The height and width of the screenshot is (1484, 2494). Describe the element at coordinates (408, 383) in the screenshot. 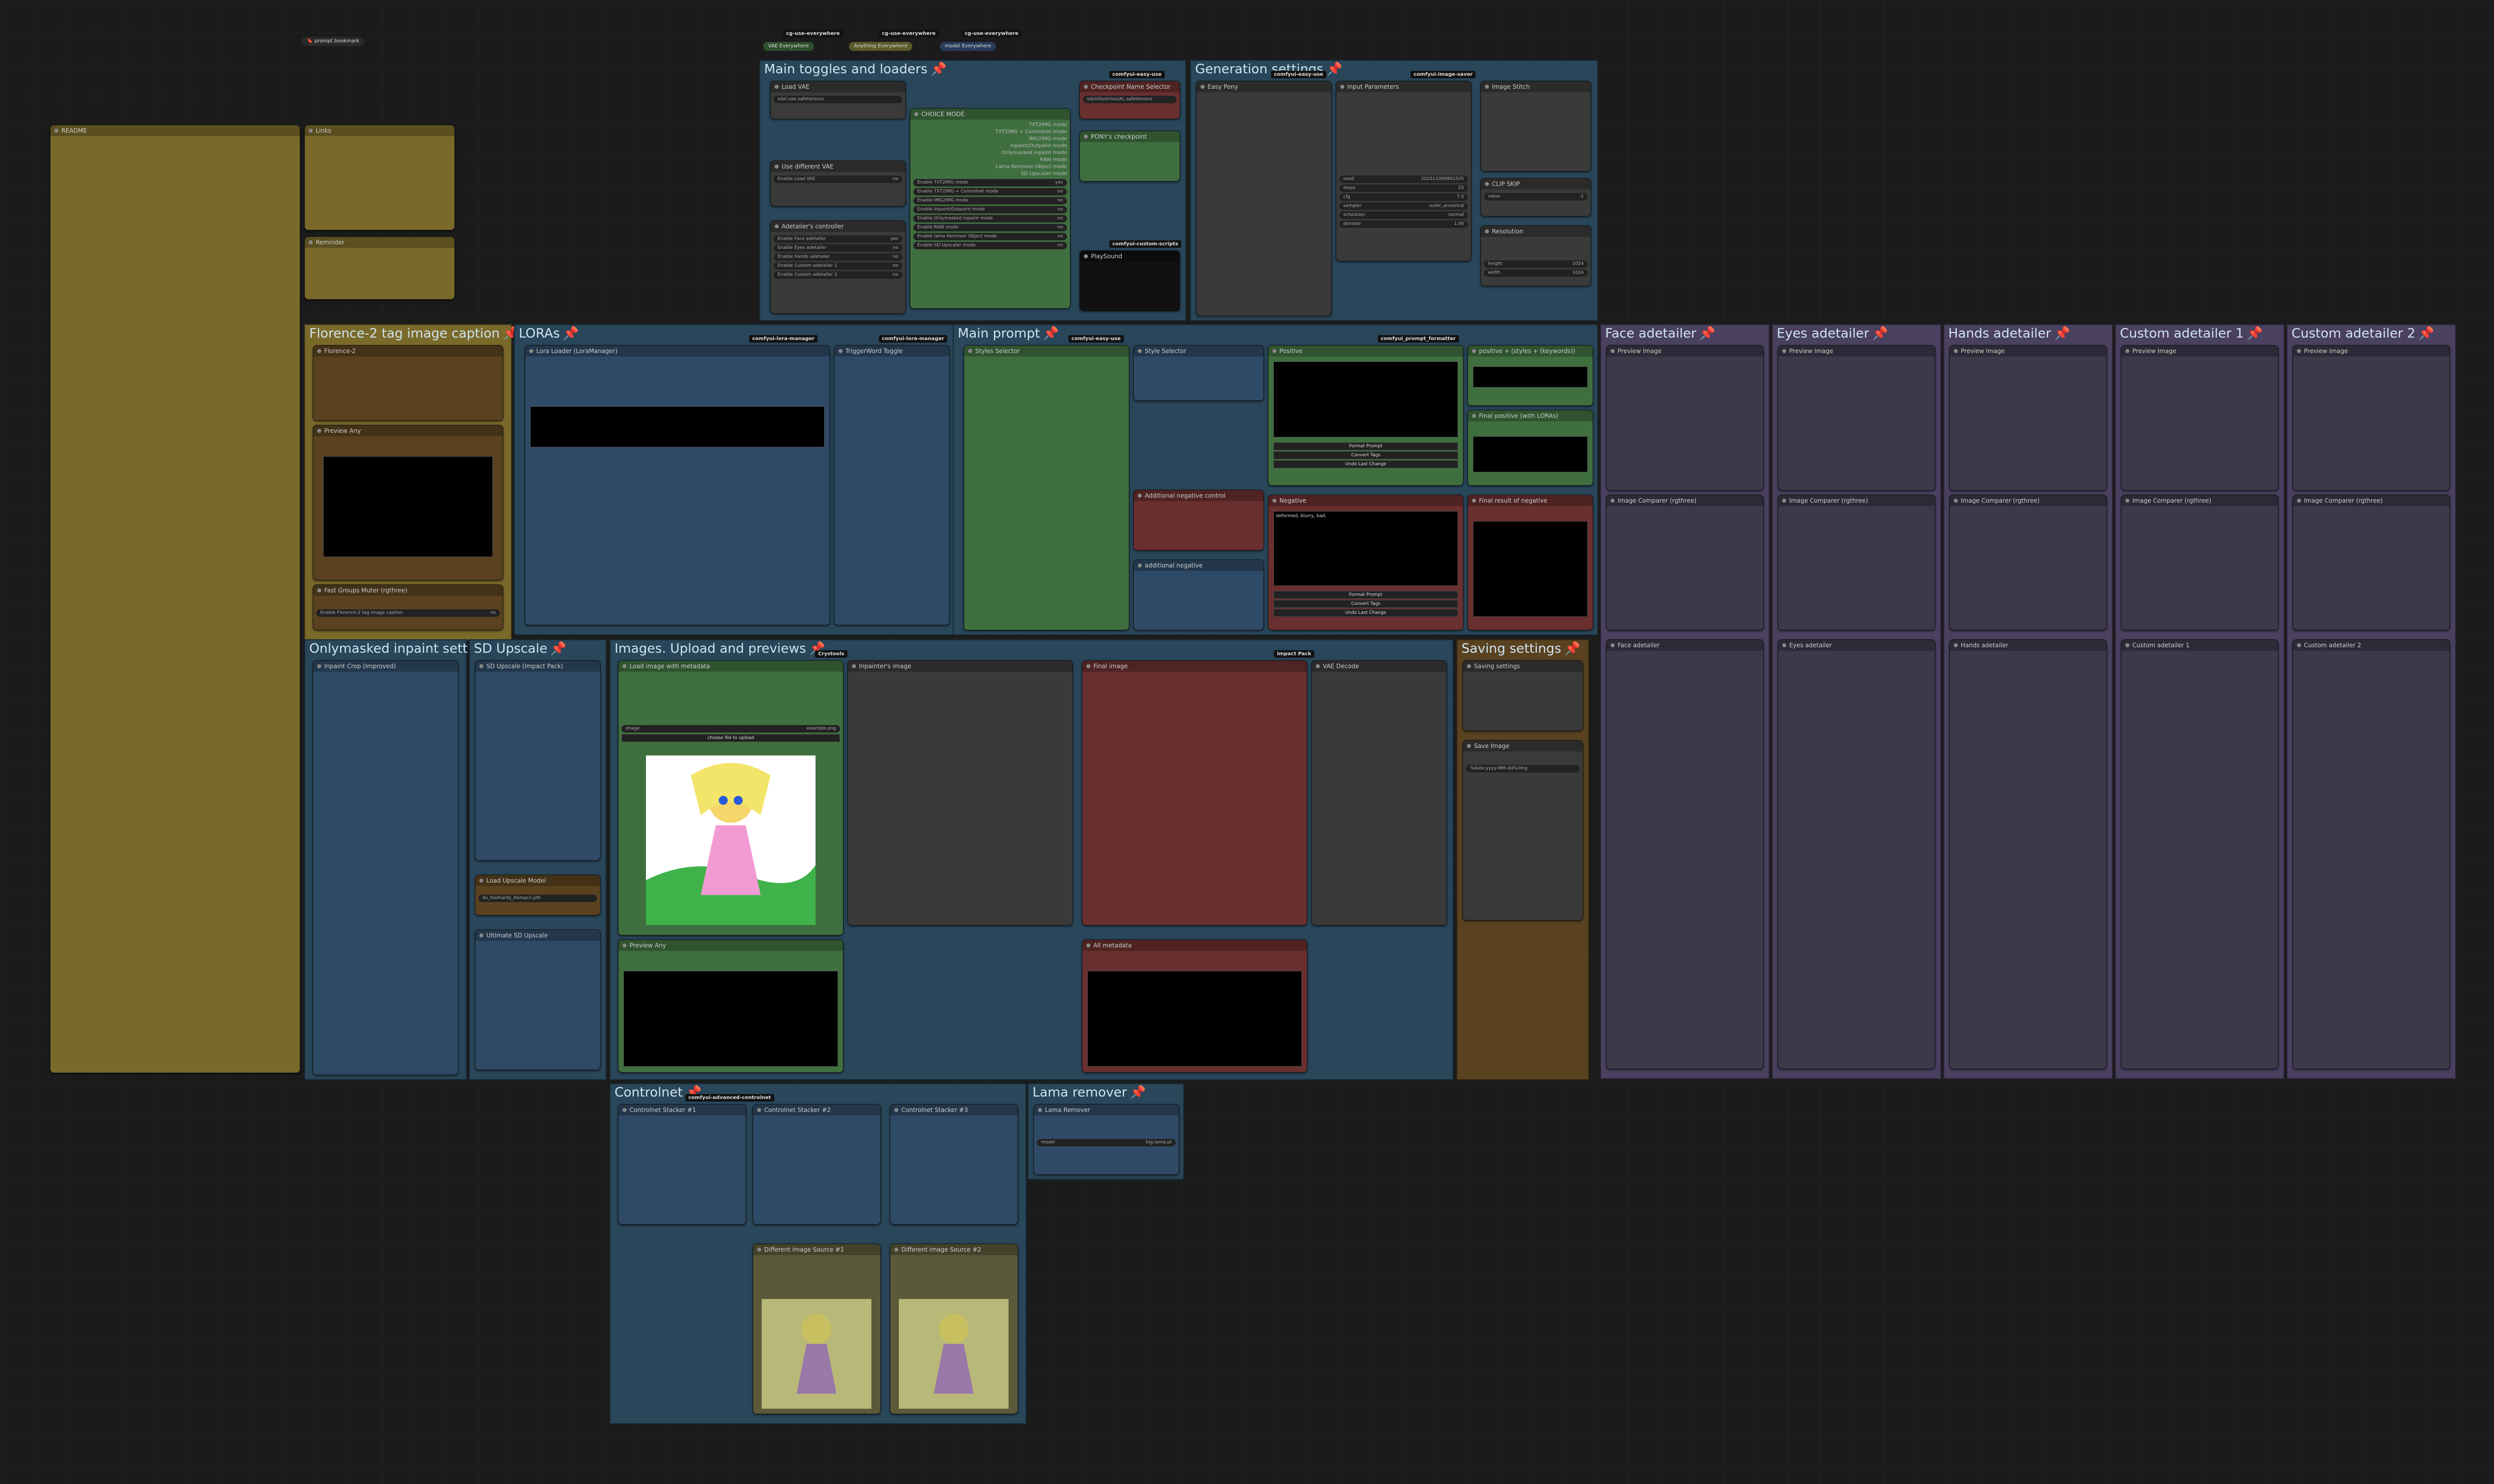

I see `florence2-node: Florence-2` at that location.